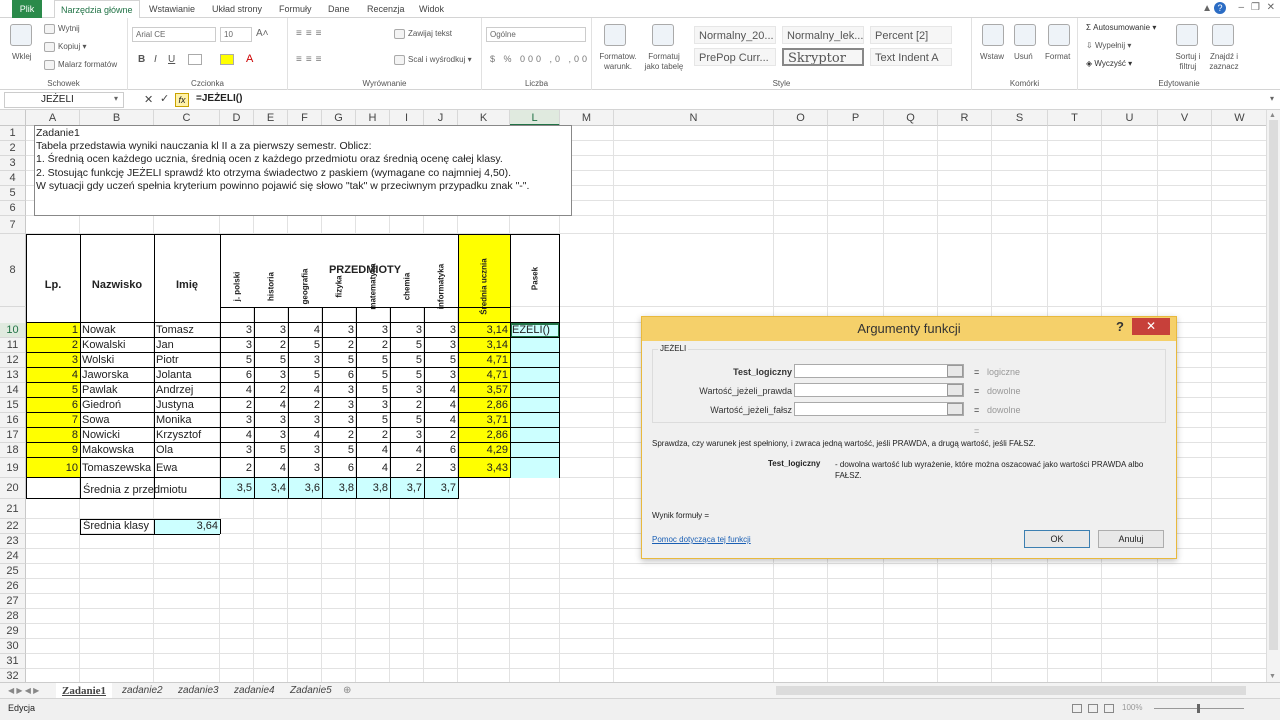 This screenshot has height=720, width=1280. What do you see at coordinates (237, 488) in the screenshot?
I see `cell-subject-average: 3,5` at bounding box center [237, 488].